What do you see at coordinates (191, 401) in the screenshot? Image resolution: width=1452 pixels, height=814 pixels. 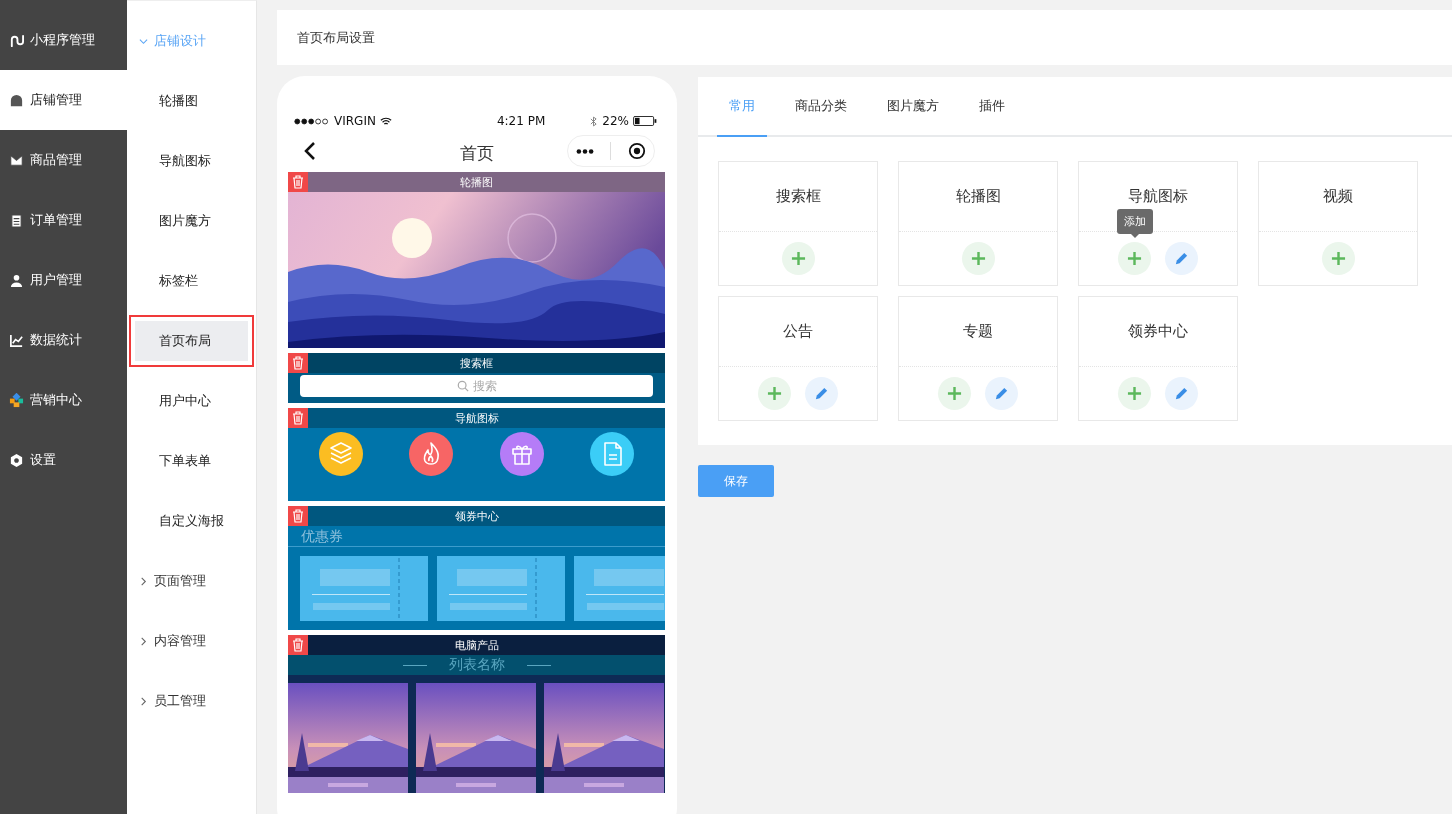 I see `submenu-item: 用户中心` at bounding box center [191, 401].